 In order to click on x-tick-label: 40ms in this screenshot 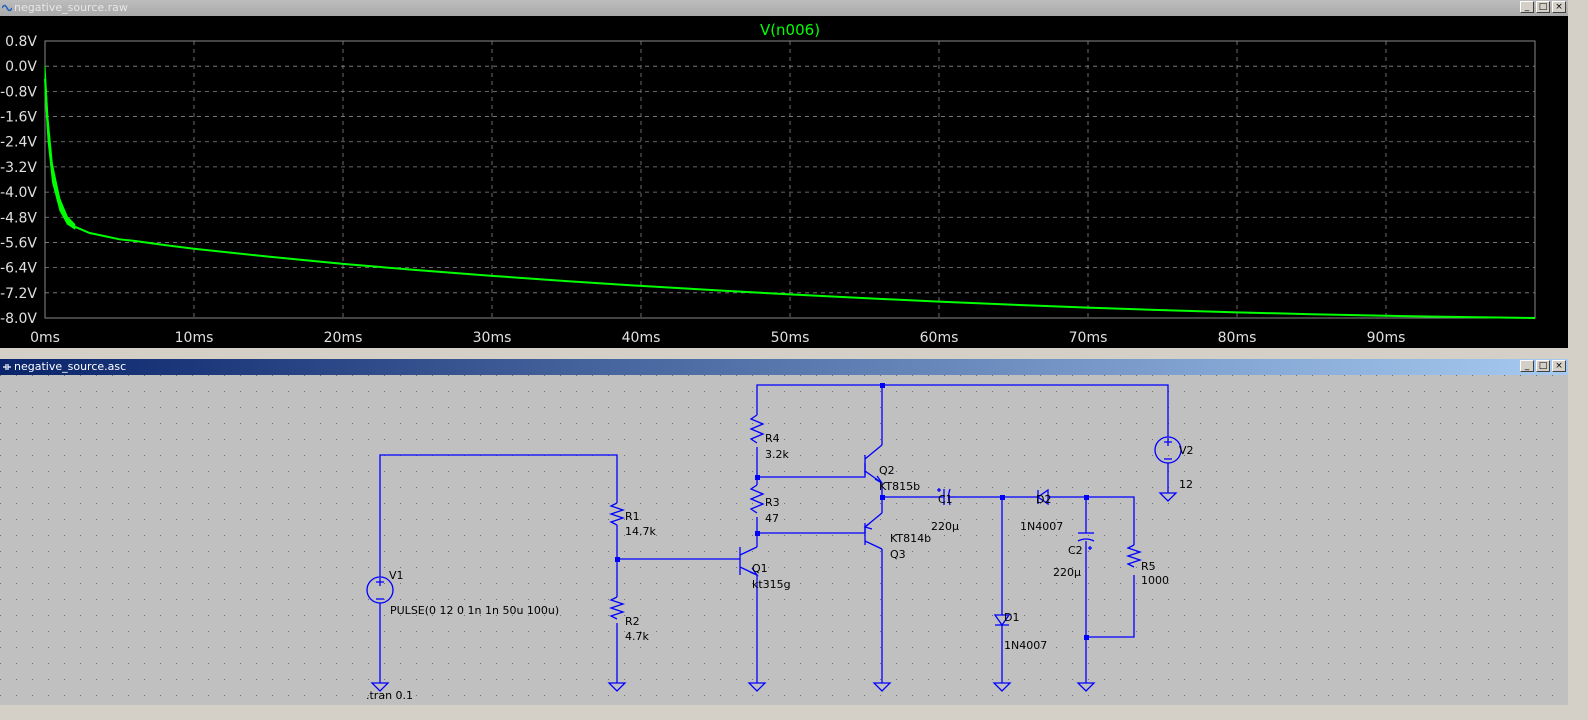, I will do `click(641, 338)`.